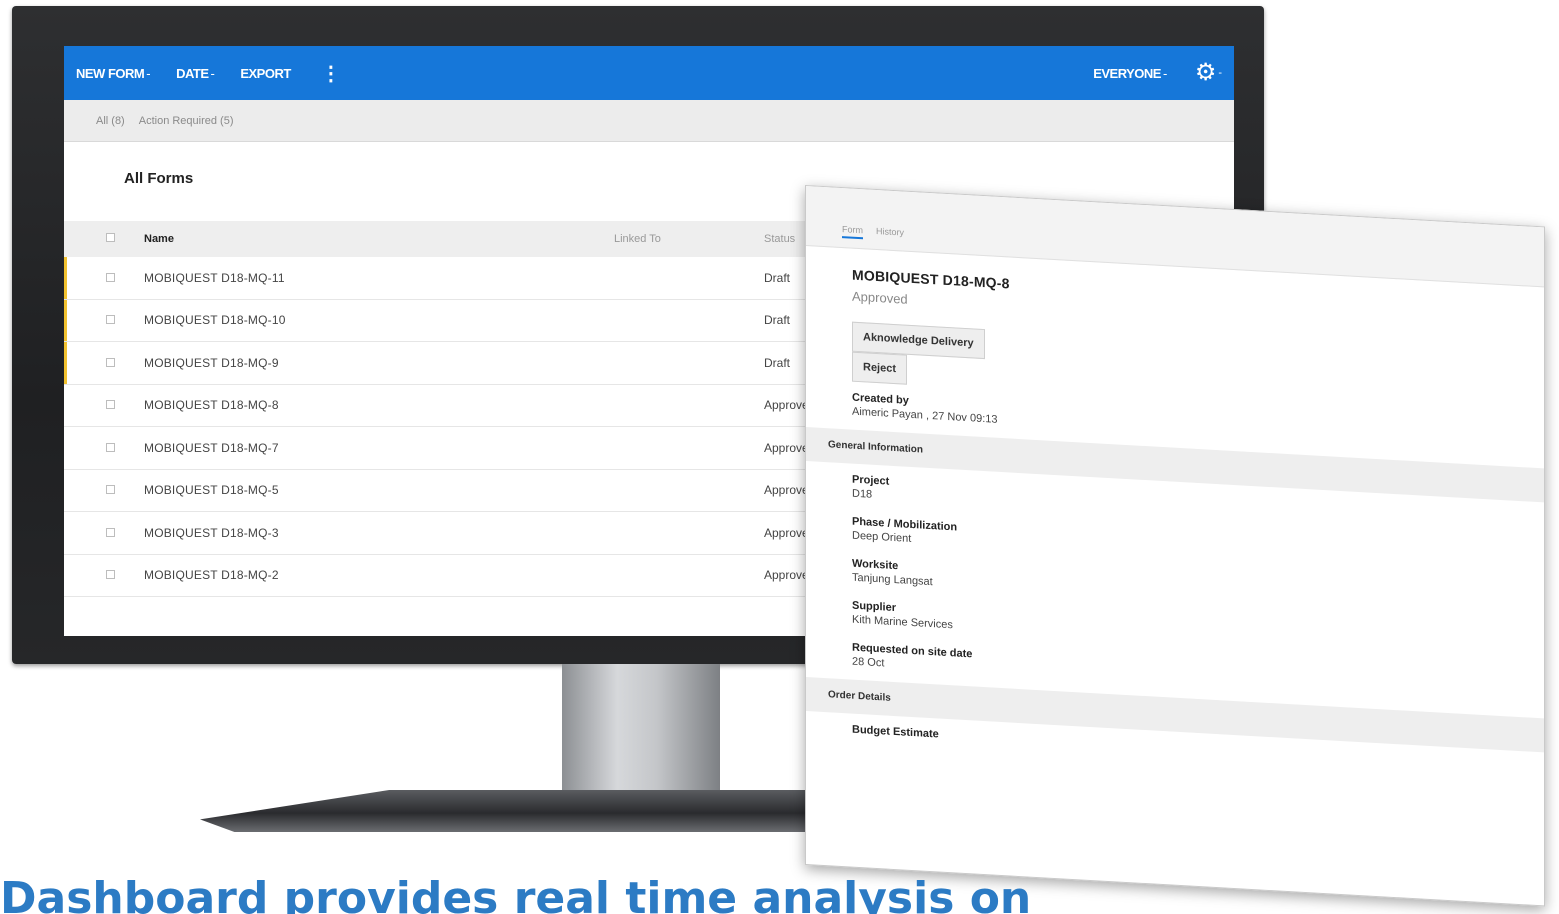 The image size is (1559, 914). I want to click on row-name: MOBIQUEST D18-MQ-3, so click(211, 532).